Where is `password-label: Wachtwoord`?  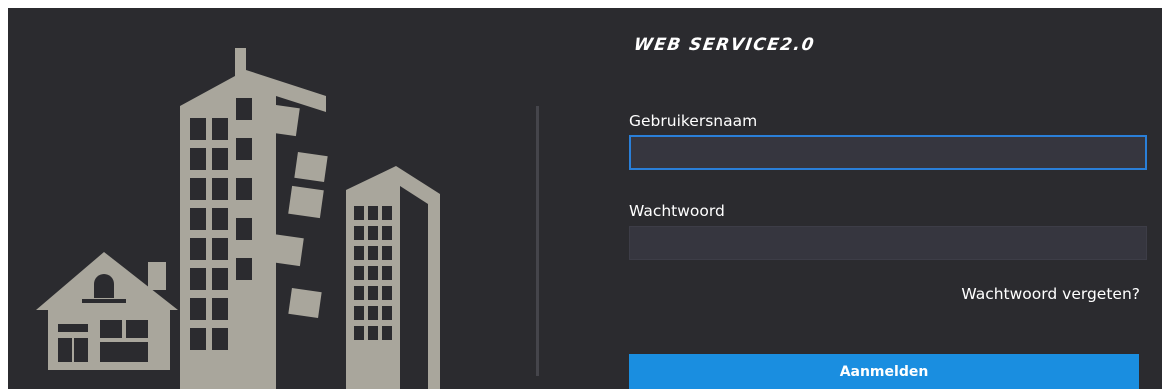 password-label: Wachtwoord is located at coordinates (677, 211).